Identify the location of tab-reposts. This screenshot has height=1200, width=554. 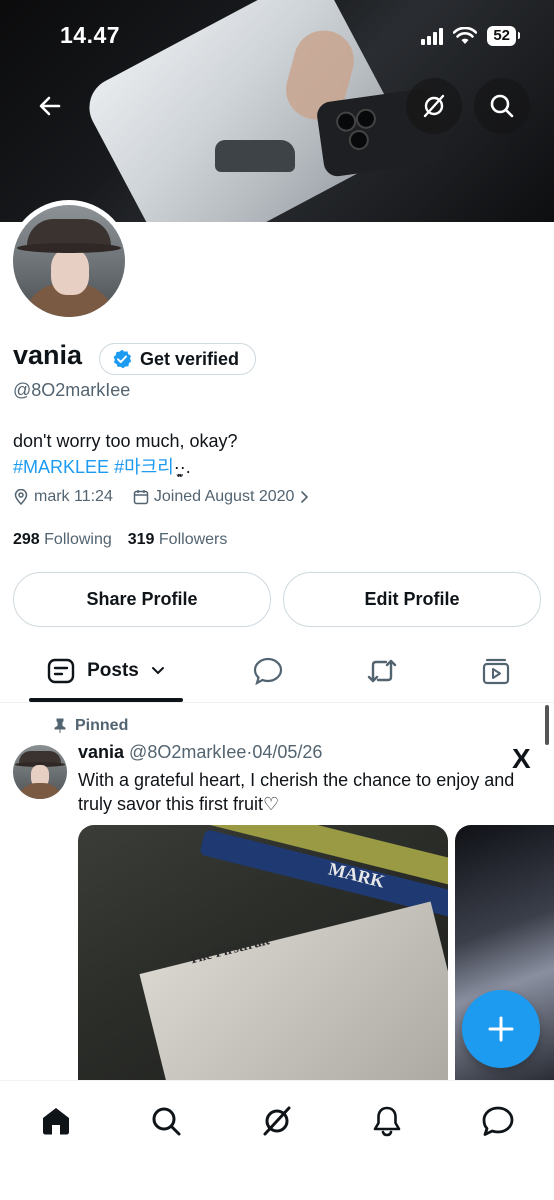
(382, 671).